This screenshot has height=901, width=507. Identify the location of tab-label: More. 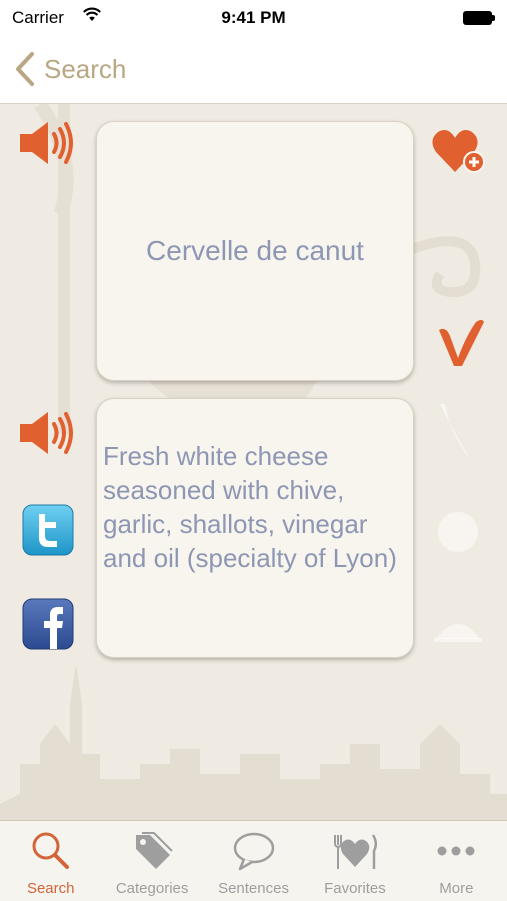
(456, 888).